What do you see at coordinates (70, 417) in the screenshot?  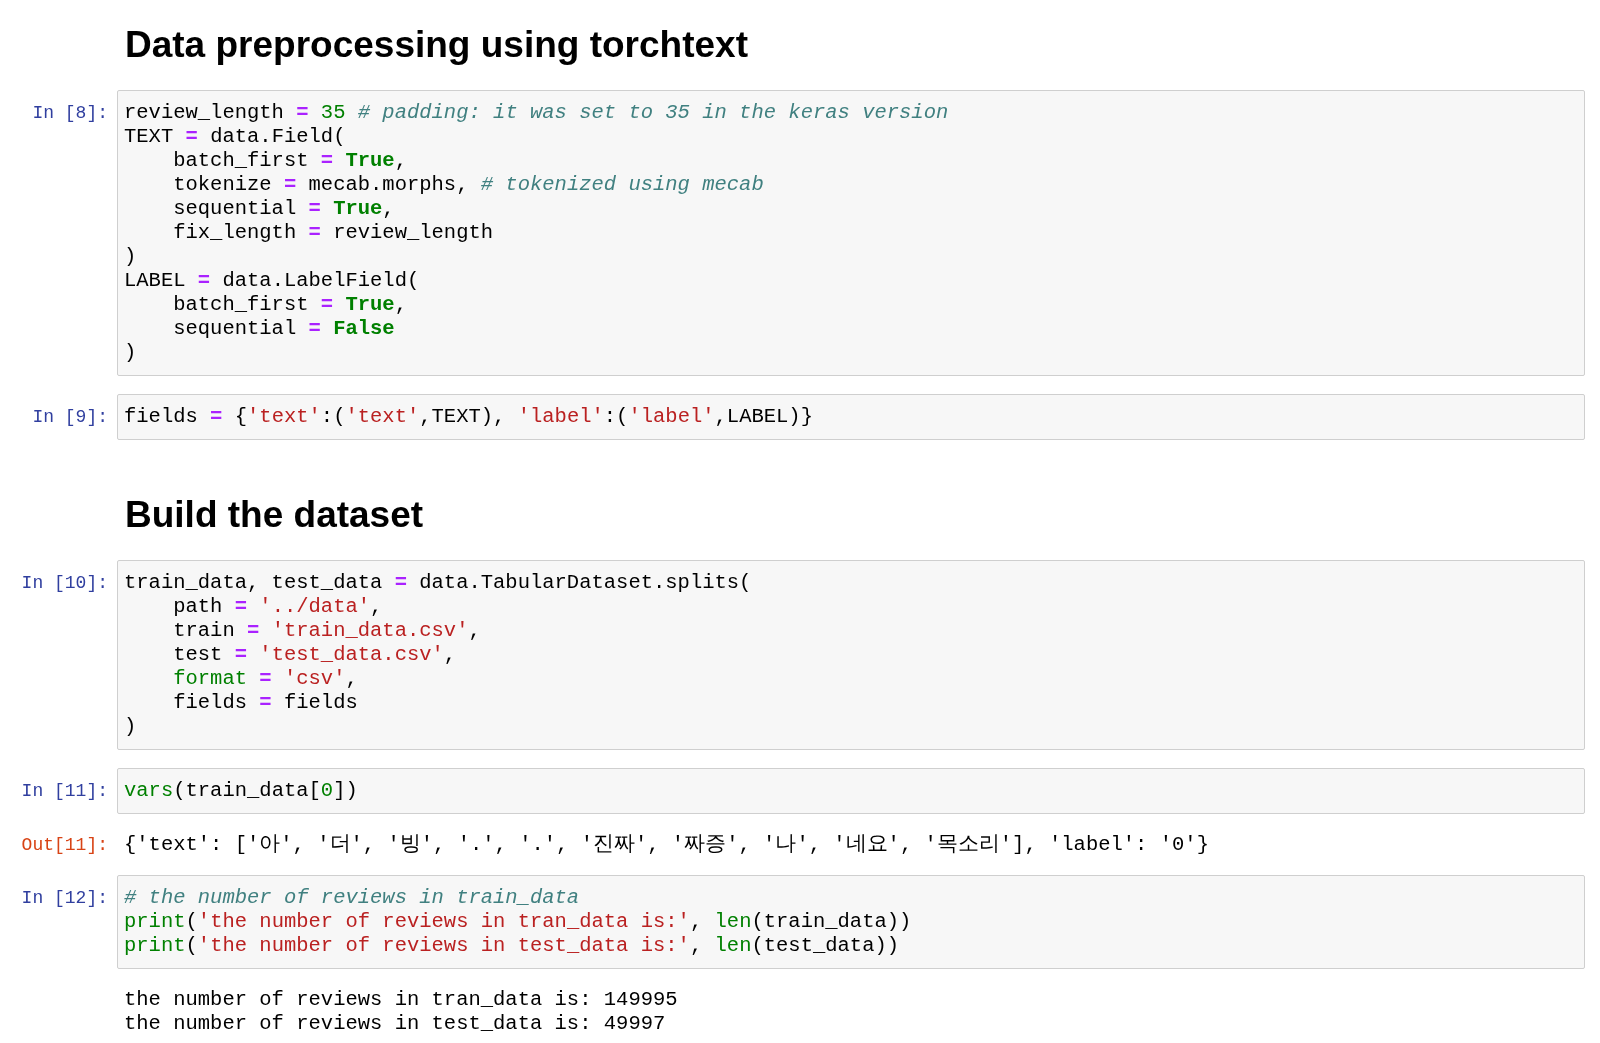 I see `input-prompt: In [9]:` at bounding box center [70, 417].